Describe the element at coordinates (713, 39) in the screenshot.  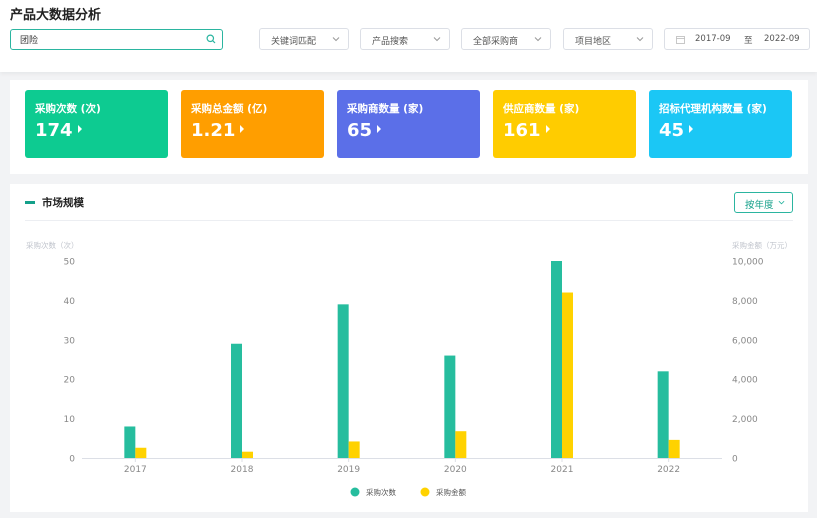
I see `date-start: 2017-09` at that location.